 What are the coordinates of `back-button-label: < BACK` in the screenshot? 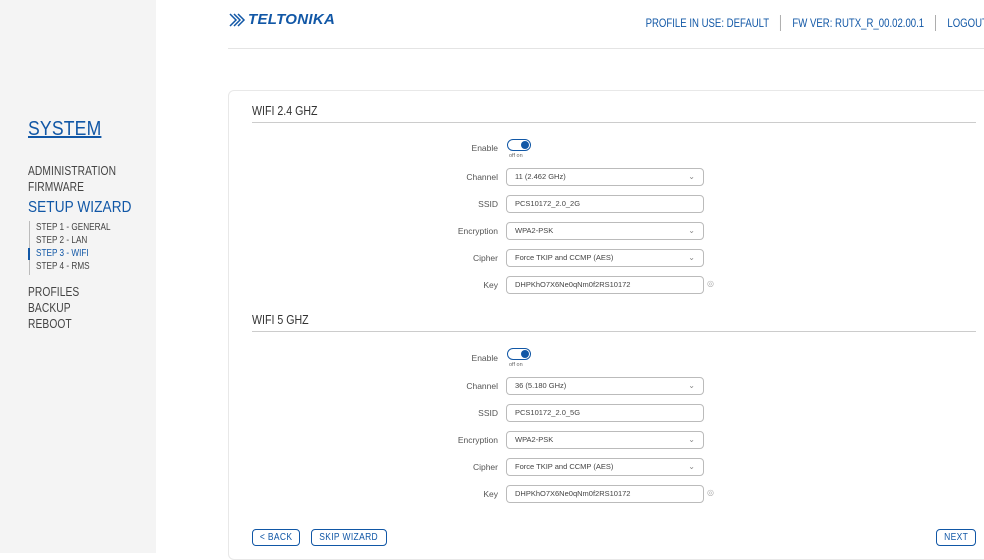 It's located at (276, 537).